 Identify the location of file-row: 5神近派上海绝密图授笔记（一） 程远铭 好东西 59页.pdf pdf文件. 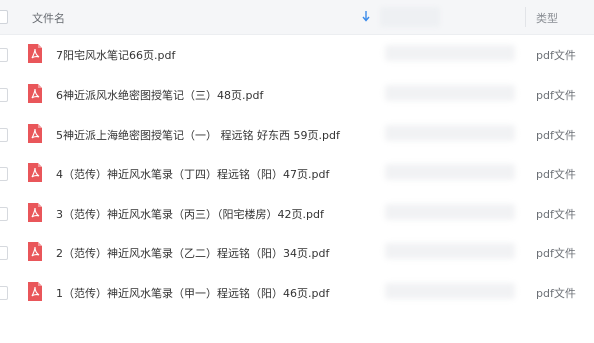
(297, 134).